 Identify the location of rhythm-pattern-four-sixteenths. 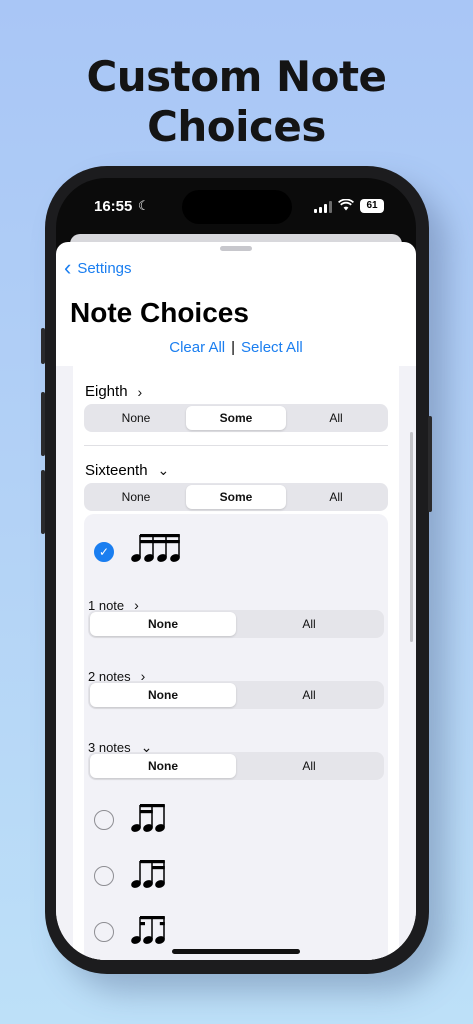
(155, 548).